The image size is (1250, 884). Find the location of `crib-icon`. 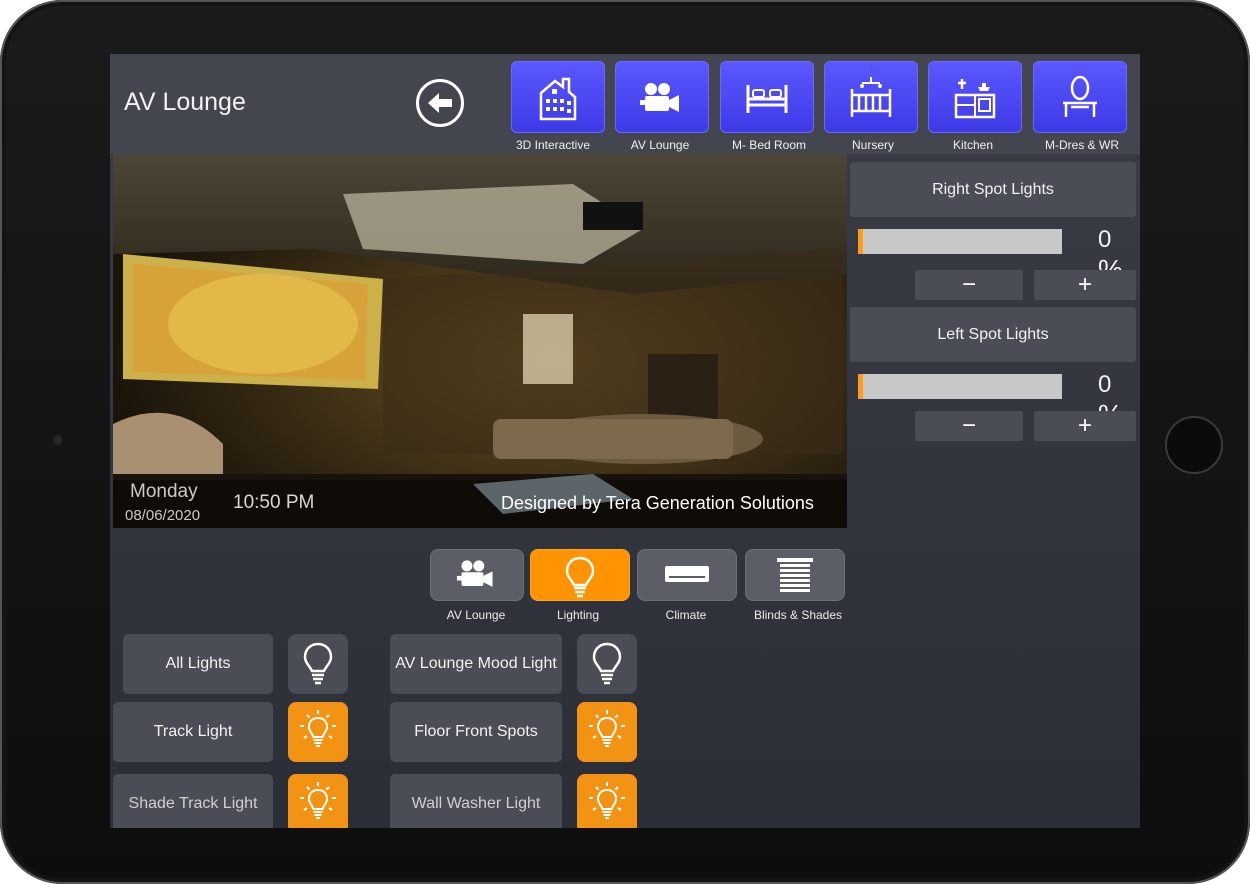

crib-icon is located at coordinates (871, 97).